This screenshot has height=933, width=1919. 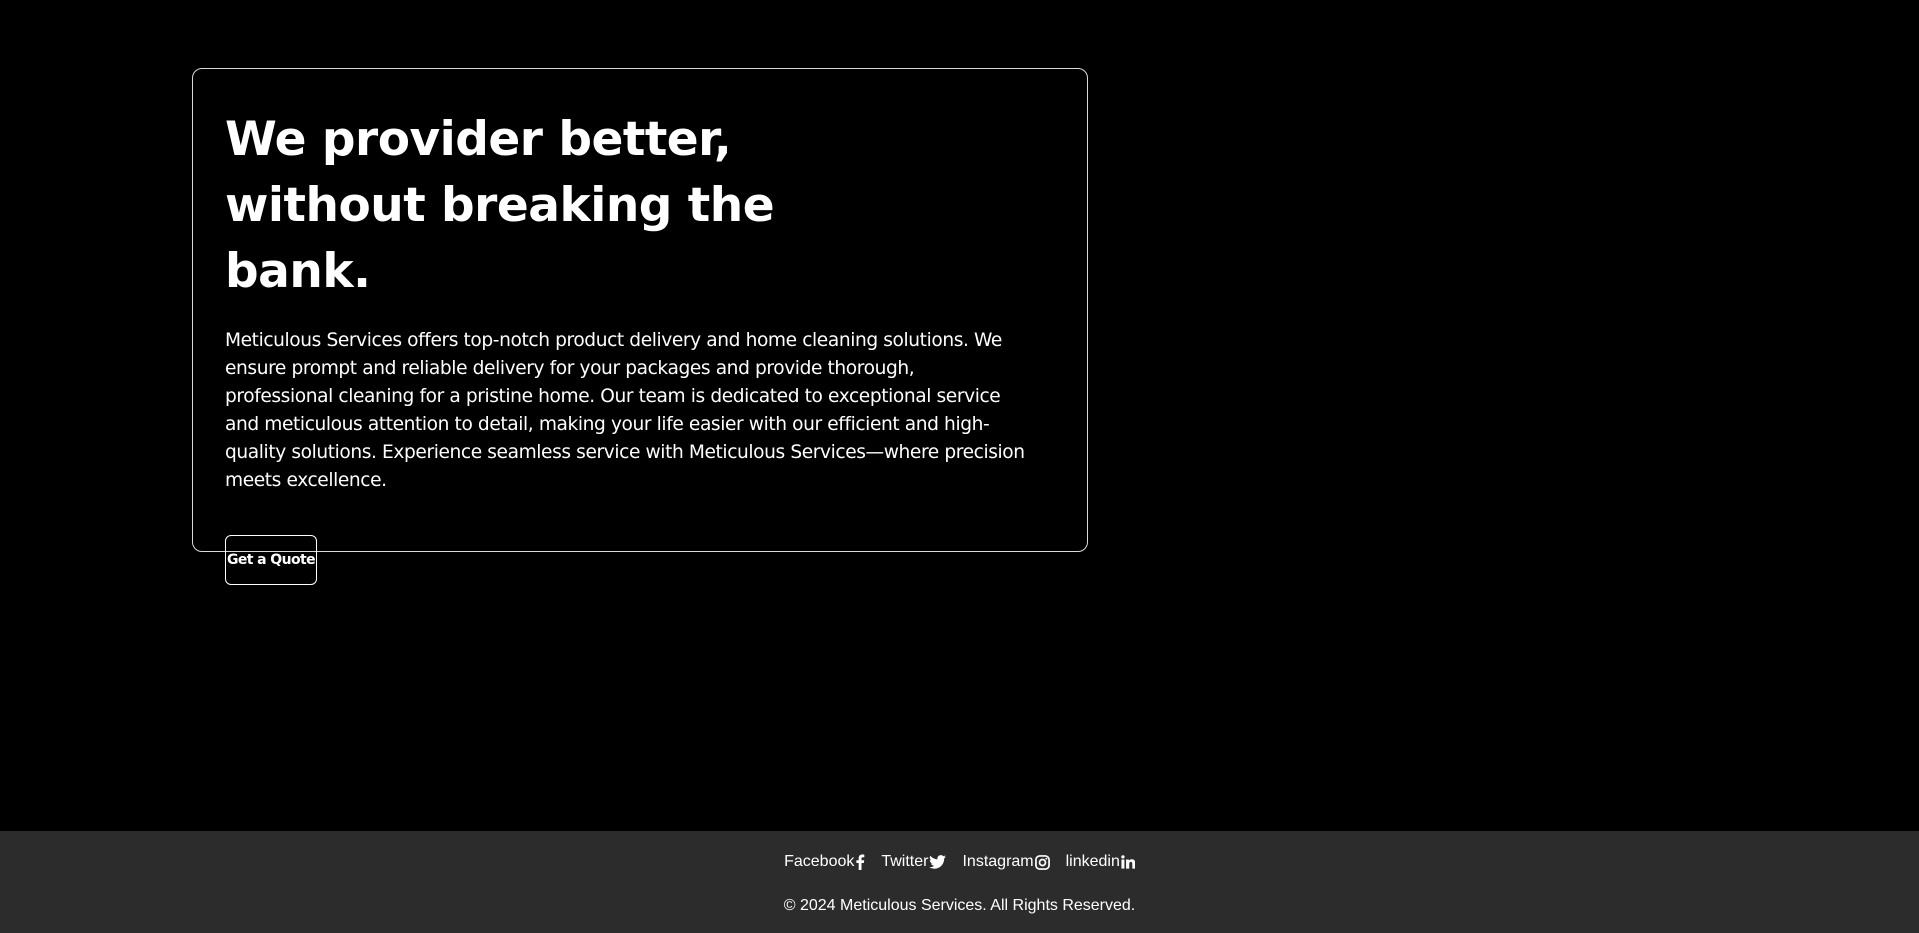 I want to click on social-label-instagram: Instagram, so click(x=998, y=861).